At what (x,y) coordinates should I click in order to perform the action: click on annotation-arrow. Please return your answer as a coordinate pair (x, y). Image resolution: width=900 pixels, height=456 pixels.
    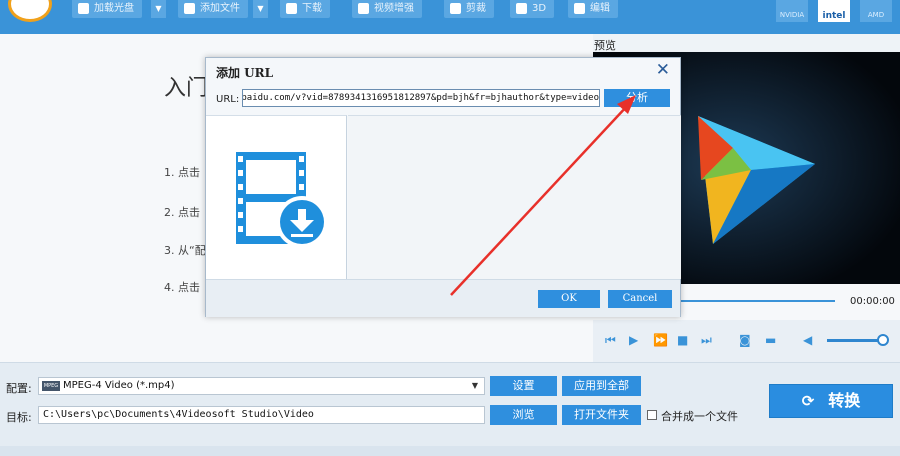
    Looking at the image, I should click on (543, 195).